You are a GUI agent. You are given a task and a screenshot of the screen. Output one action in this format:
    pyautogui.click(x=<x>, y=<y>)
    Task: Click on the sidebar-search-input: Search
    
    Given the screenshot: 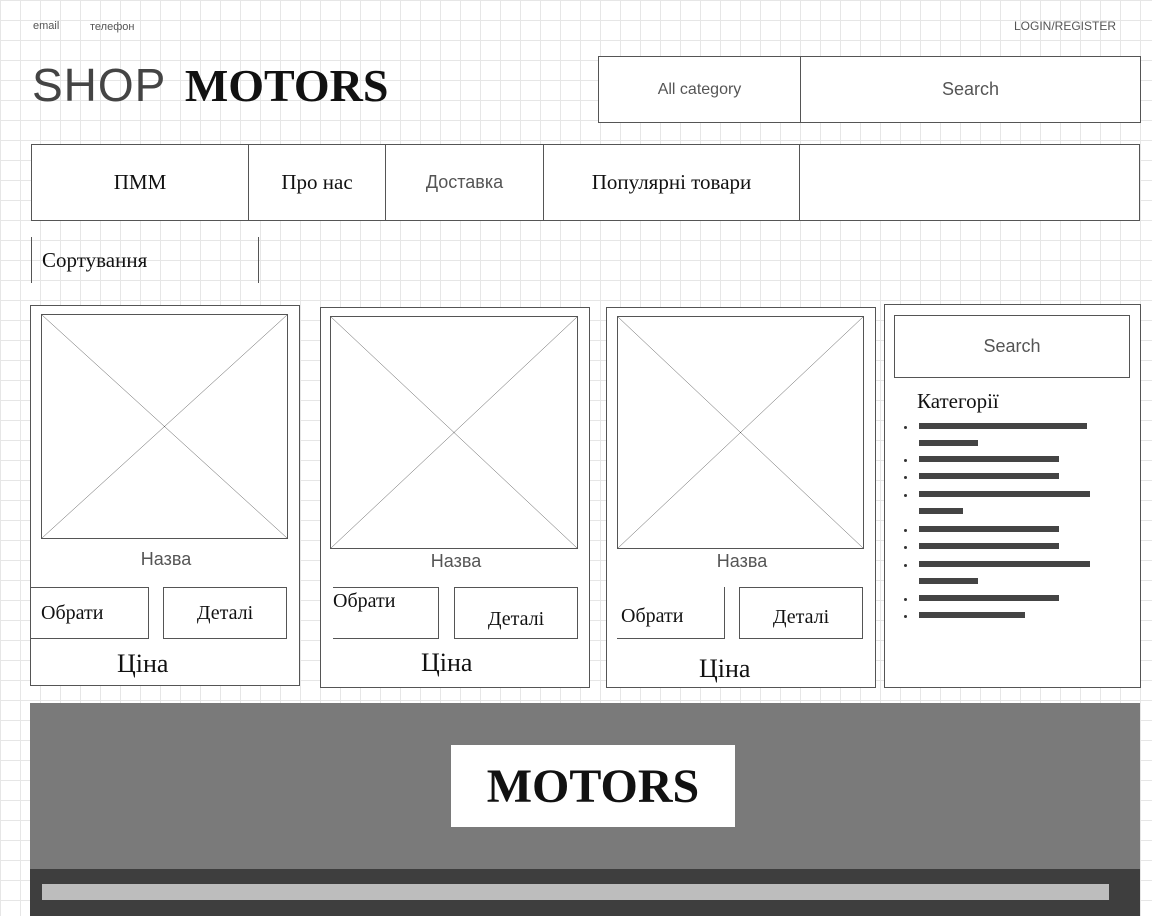 What is the action you would take?
    pyautogui.click(x=1012, y=346)
    